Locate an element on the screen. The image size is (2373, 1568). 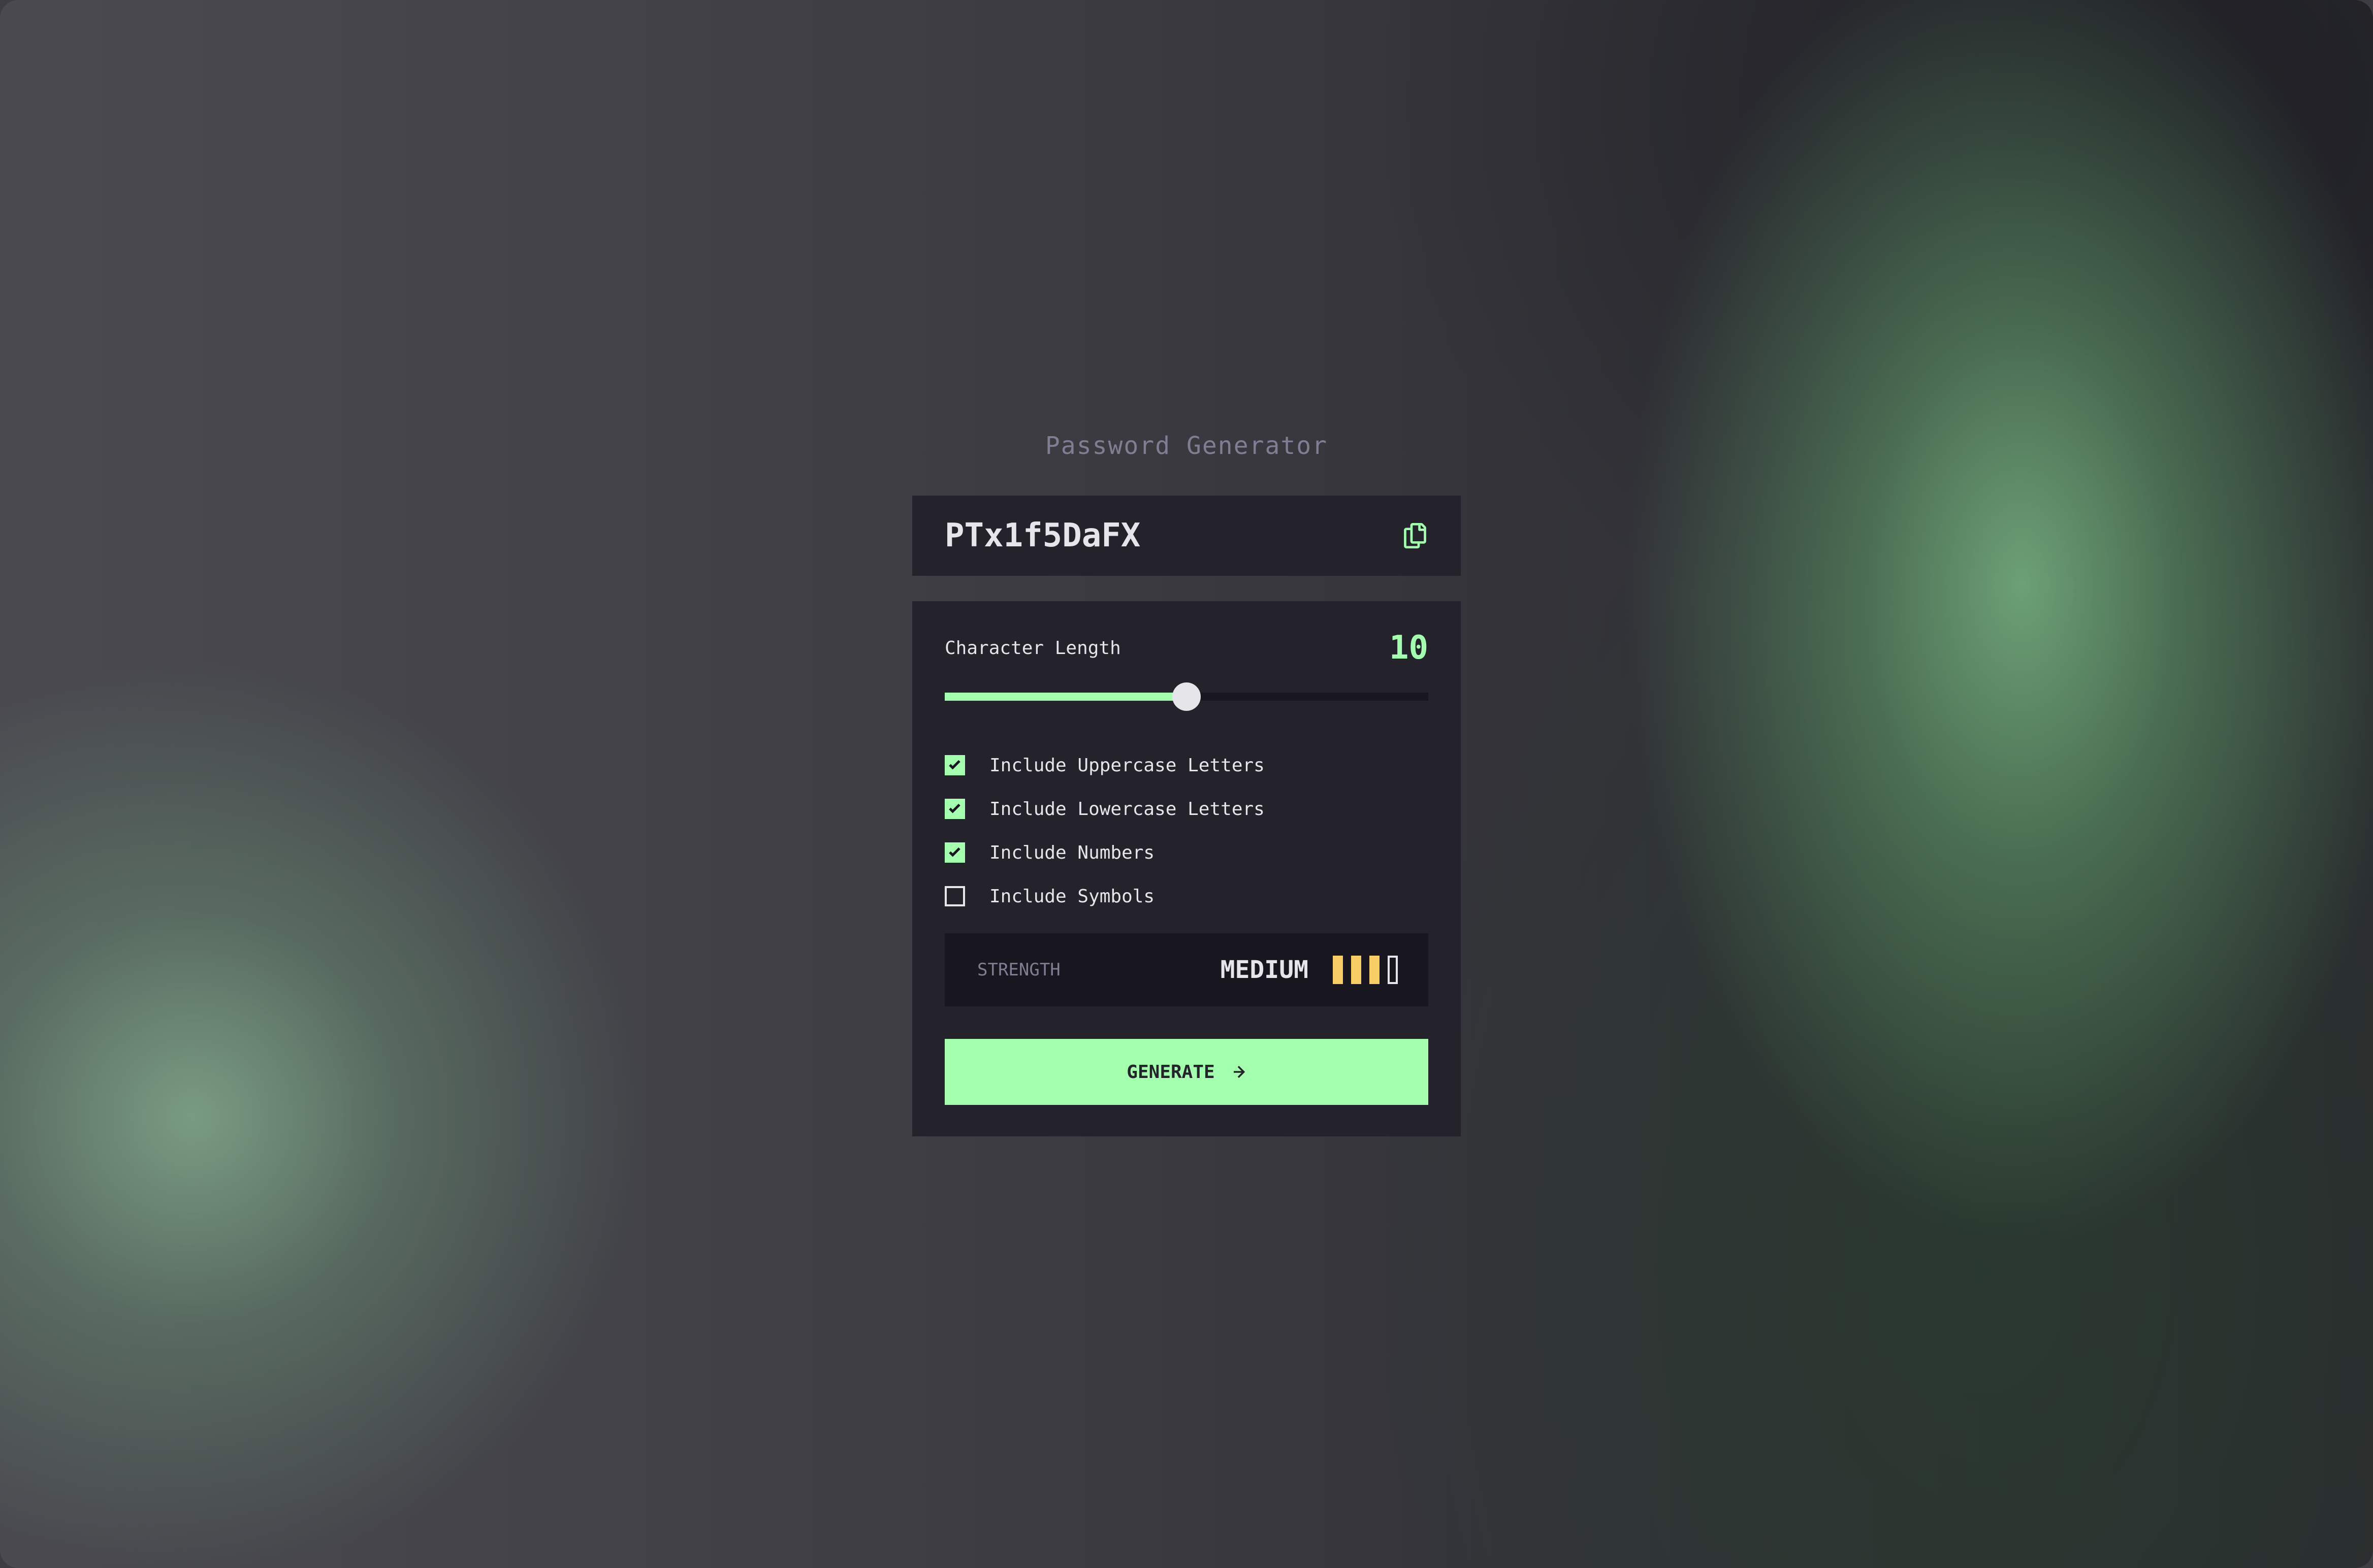
strength-indicator: MEDIUM is located at coordinates (1309, 970).